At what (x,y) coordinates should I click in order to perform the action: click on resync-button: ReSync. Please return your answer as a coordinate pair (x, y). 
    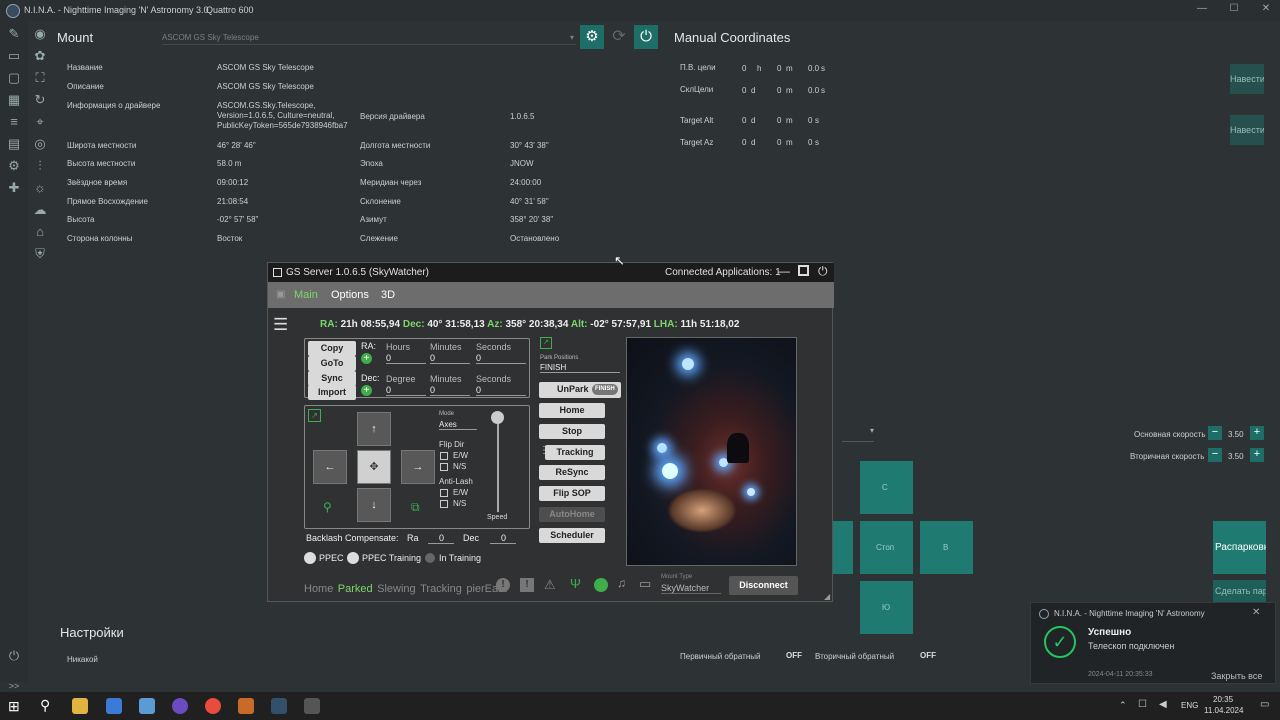
    Looking at the image, I should click on (572, 472).